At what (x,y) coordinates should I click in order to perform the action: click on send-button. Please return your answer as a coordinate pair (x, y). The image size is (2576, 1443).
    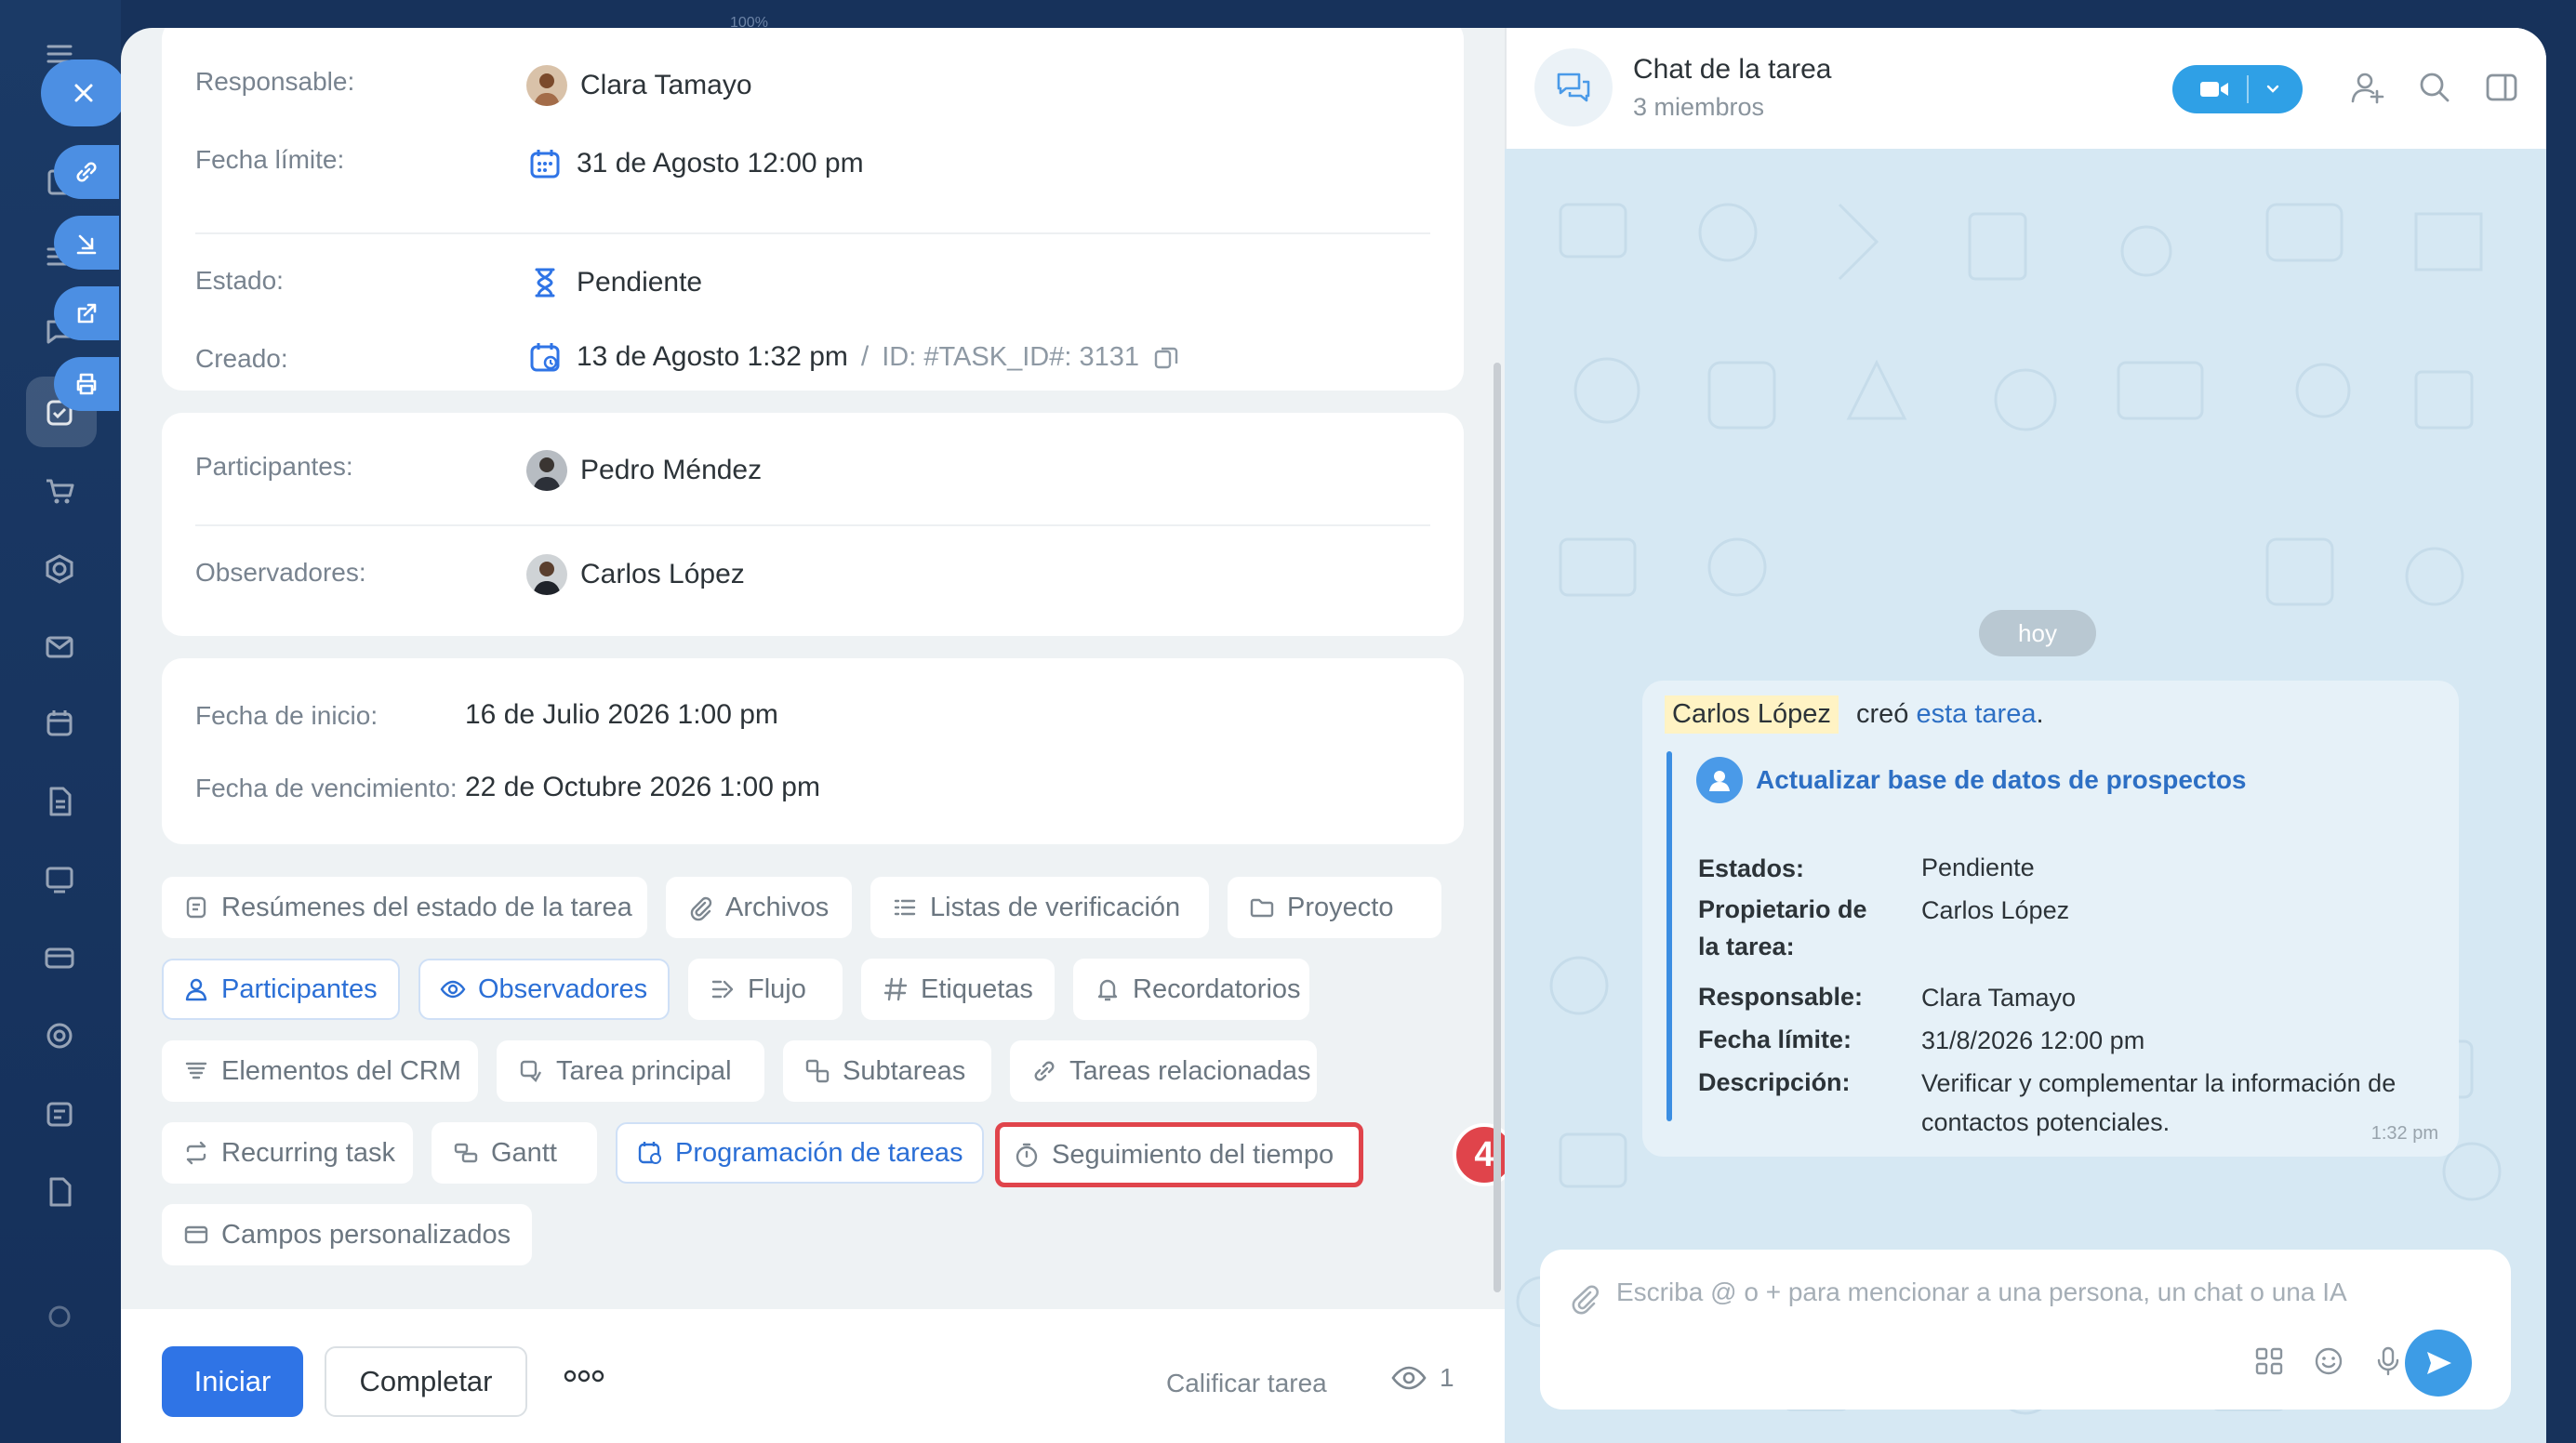
    Looking at the image, I should click on (2438, 1363).